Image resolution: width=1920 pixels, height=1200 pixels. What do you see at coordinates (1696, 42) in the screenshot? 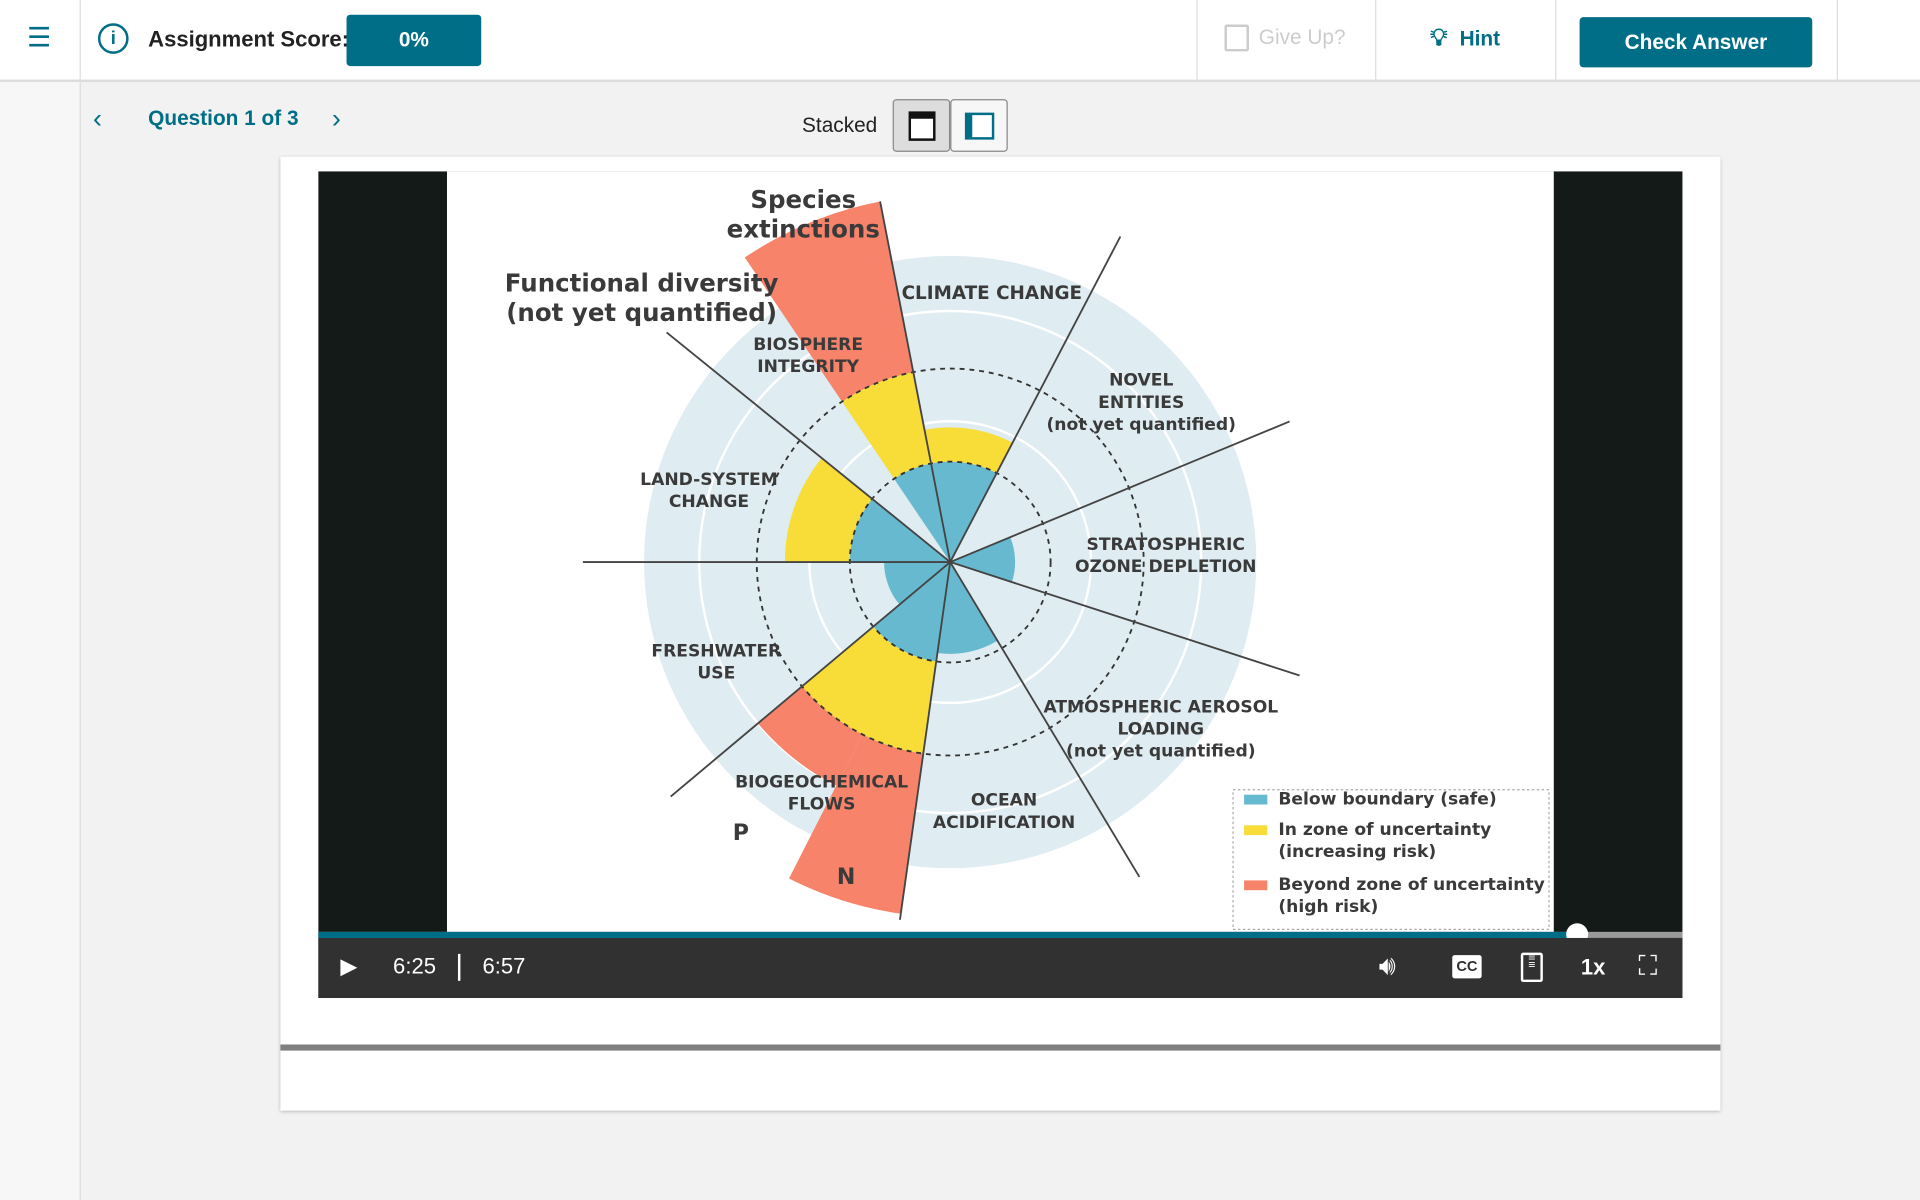
I see `check-answer-button: Check Answer` at bounding box center [1696, 42].